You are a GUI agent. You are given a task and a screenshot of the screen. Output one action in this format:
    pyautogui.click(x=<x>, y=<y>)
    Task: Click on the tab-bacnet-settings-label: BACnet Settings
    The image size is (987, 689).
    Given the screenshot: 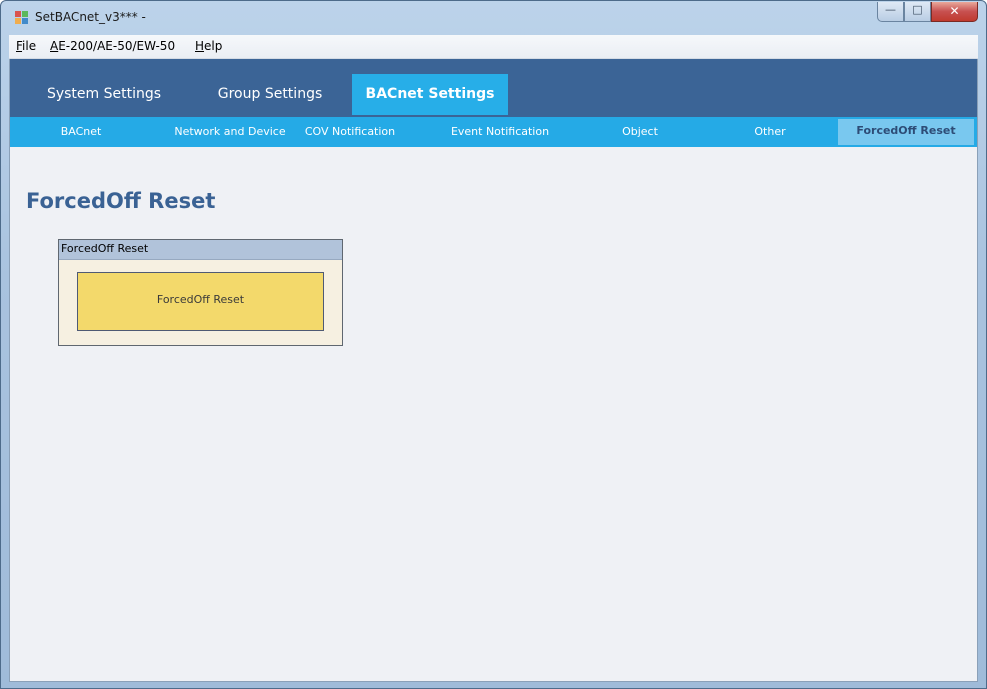 What is the action you would take?
    pyautogui.click(x=430, y=94)
    